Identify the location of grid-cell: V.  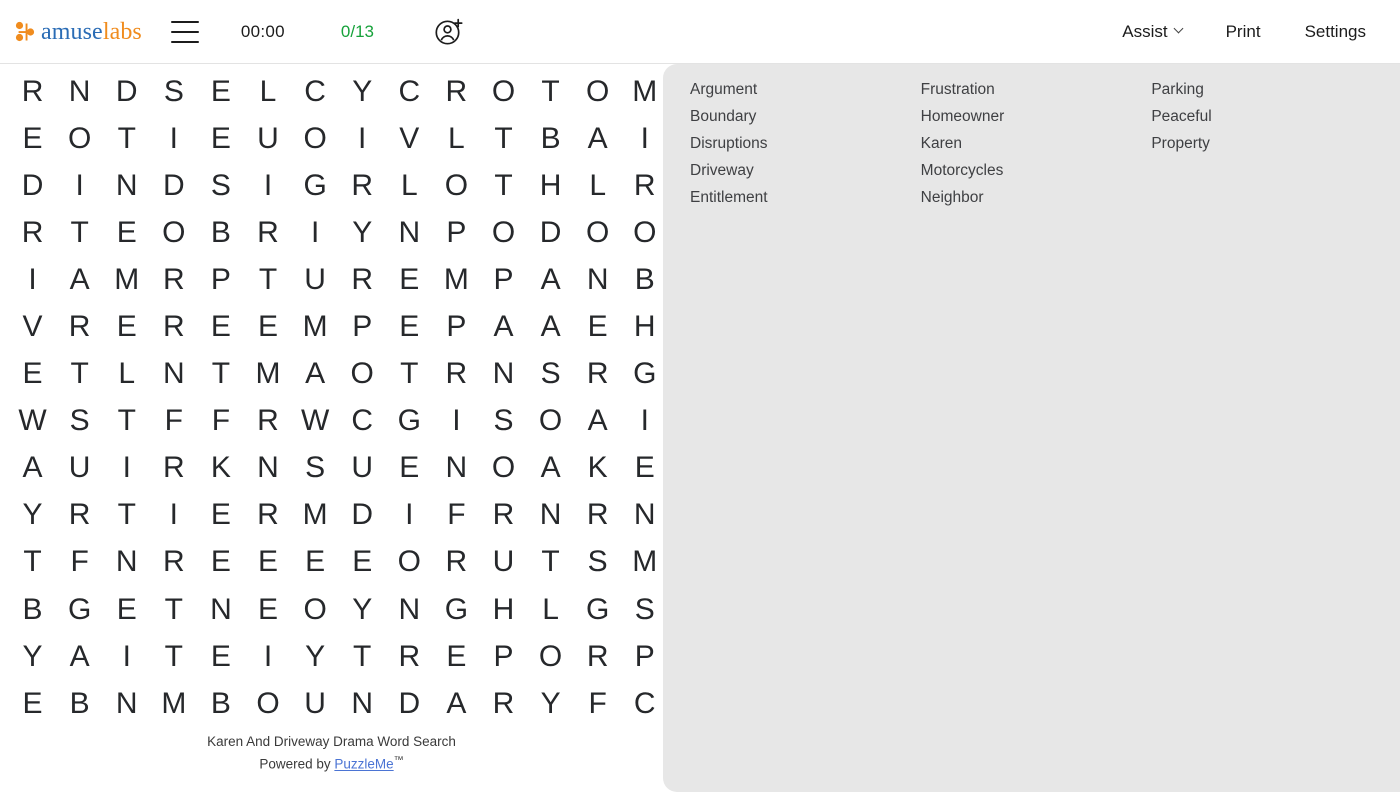
(32, 326).